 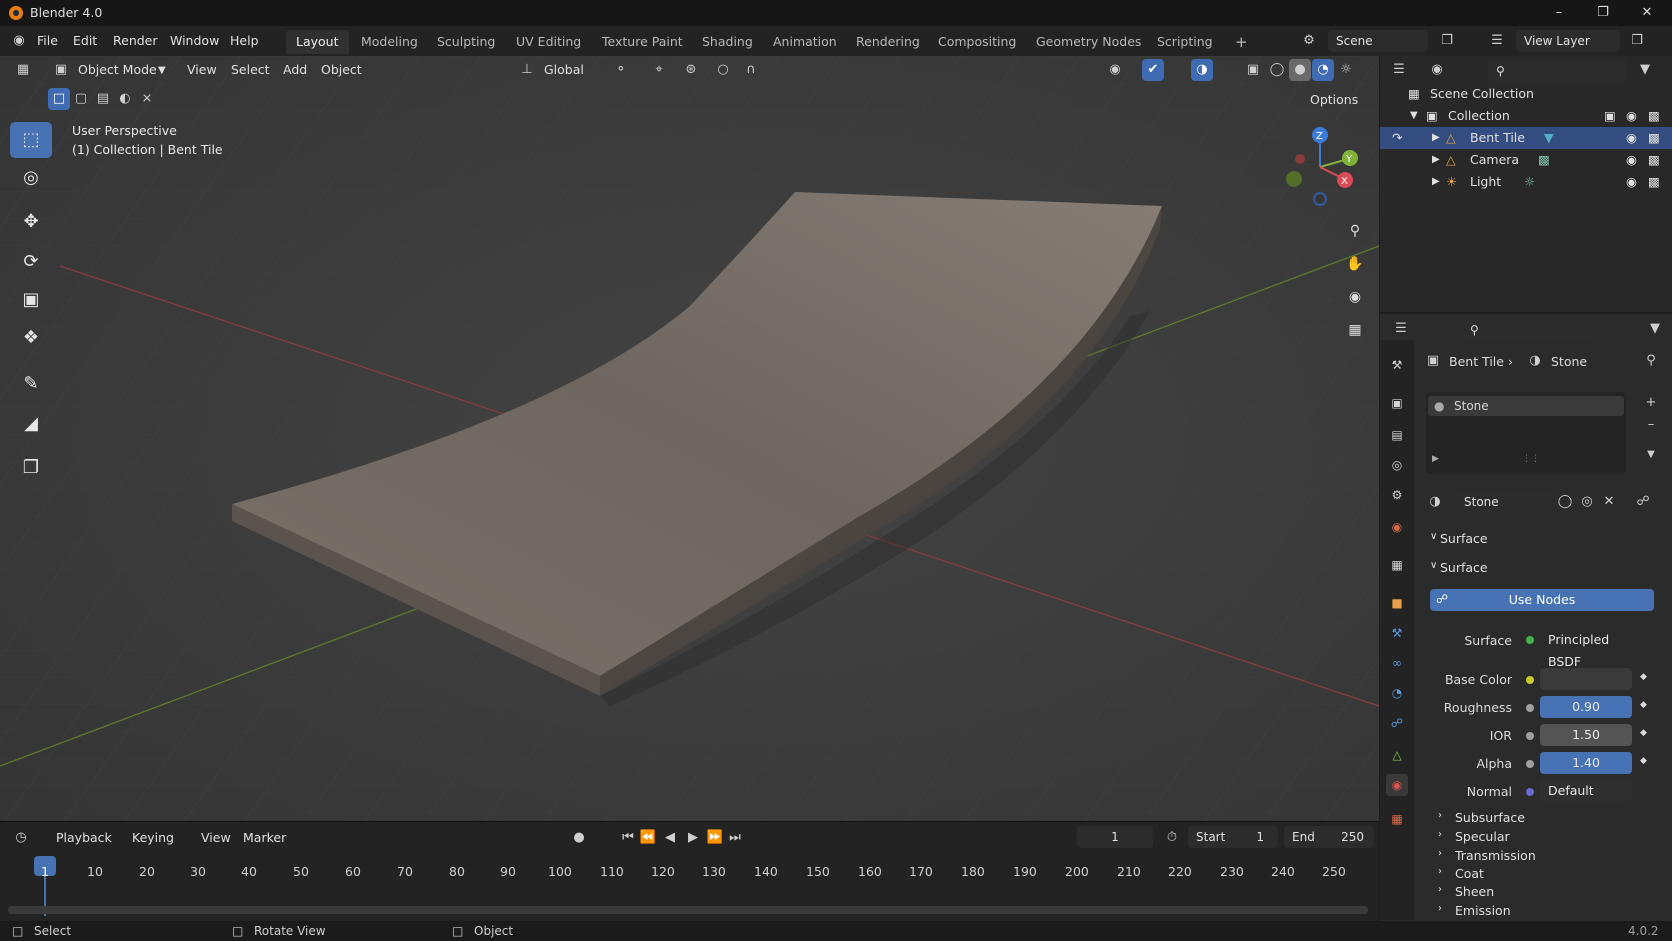 What do you see at coordinates (659, 70) in the screenshot?
I see `snap-icon: ⌖` at bounding box center [659, 70].